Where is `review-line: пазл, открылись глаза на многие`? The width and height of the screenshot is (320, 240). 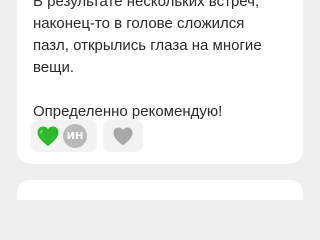 review-line: пазл, открылись глаза на многие is located at coordinates (147, 45).